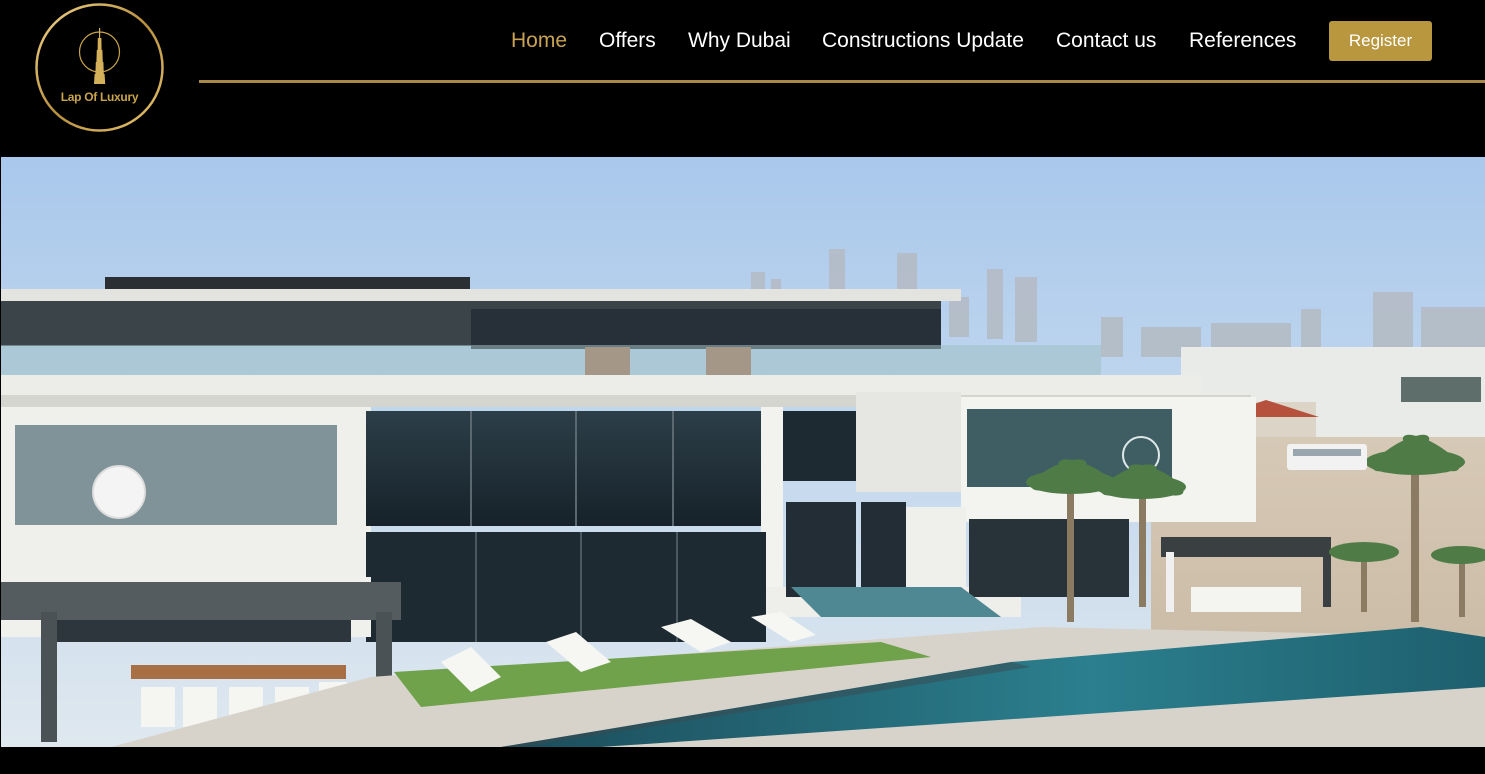  Describe the element at coordinates (923, 41) in the screenshot. I see `nav-constructions-update: Constructions Update` at that location.